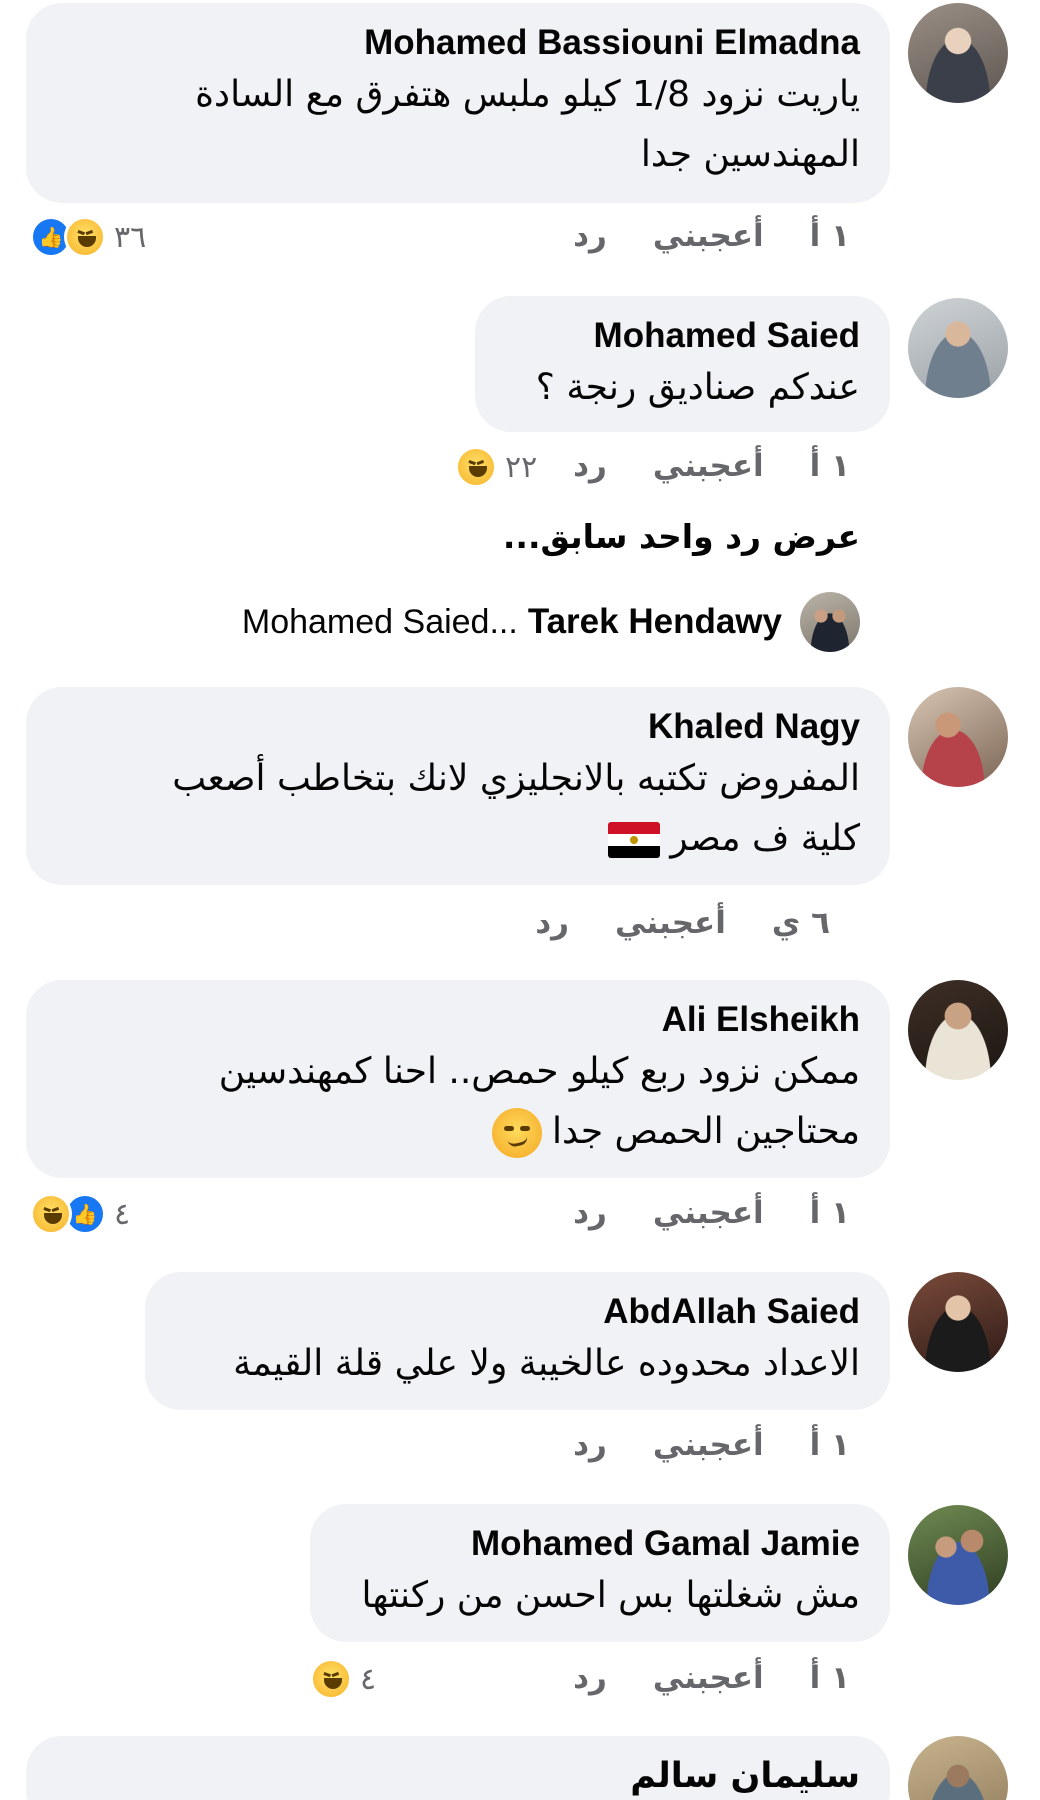 Image resolution: width=1040 pixels, height=1800 pixels. Describe the element at coordinates (801, 923) in the screenshot. I see `comment-time: ٦ ي` at that location.